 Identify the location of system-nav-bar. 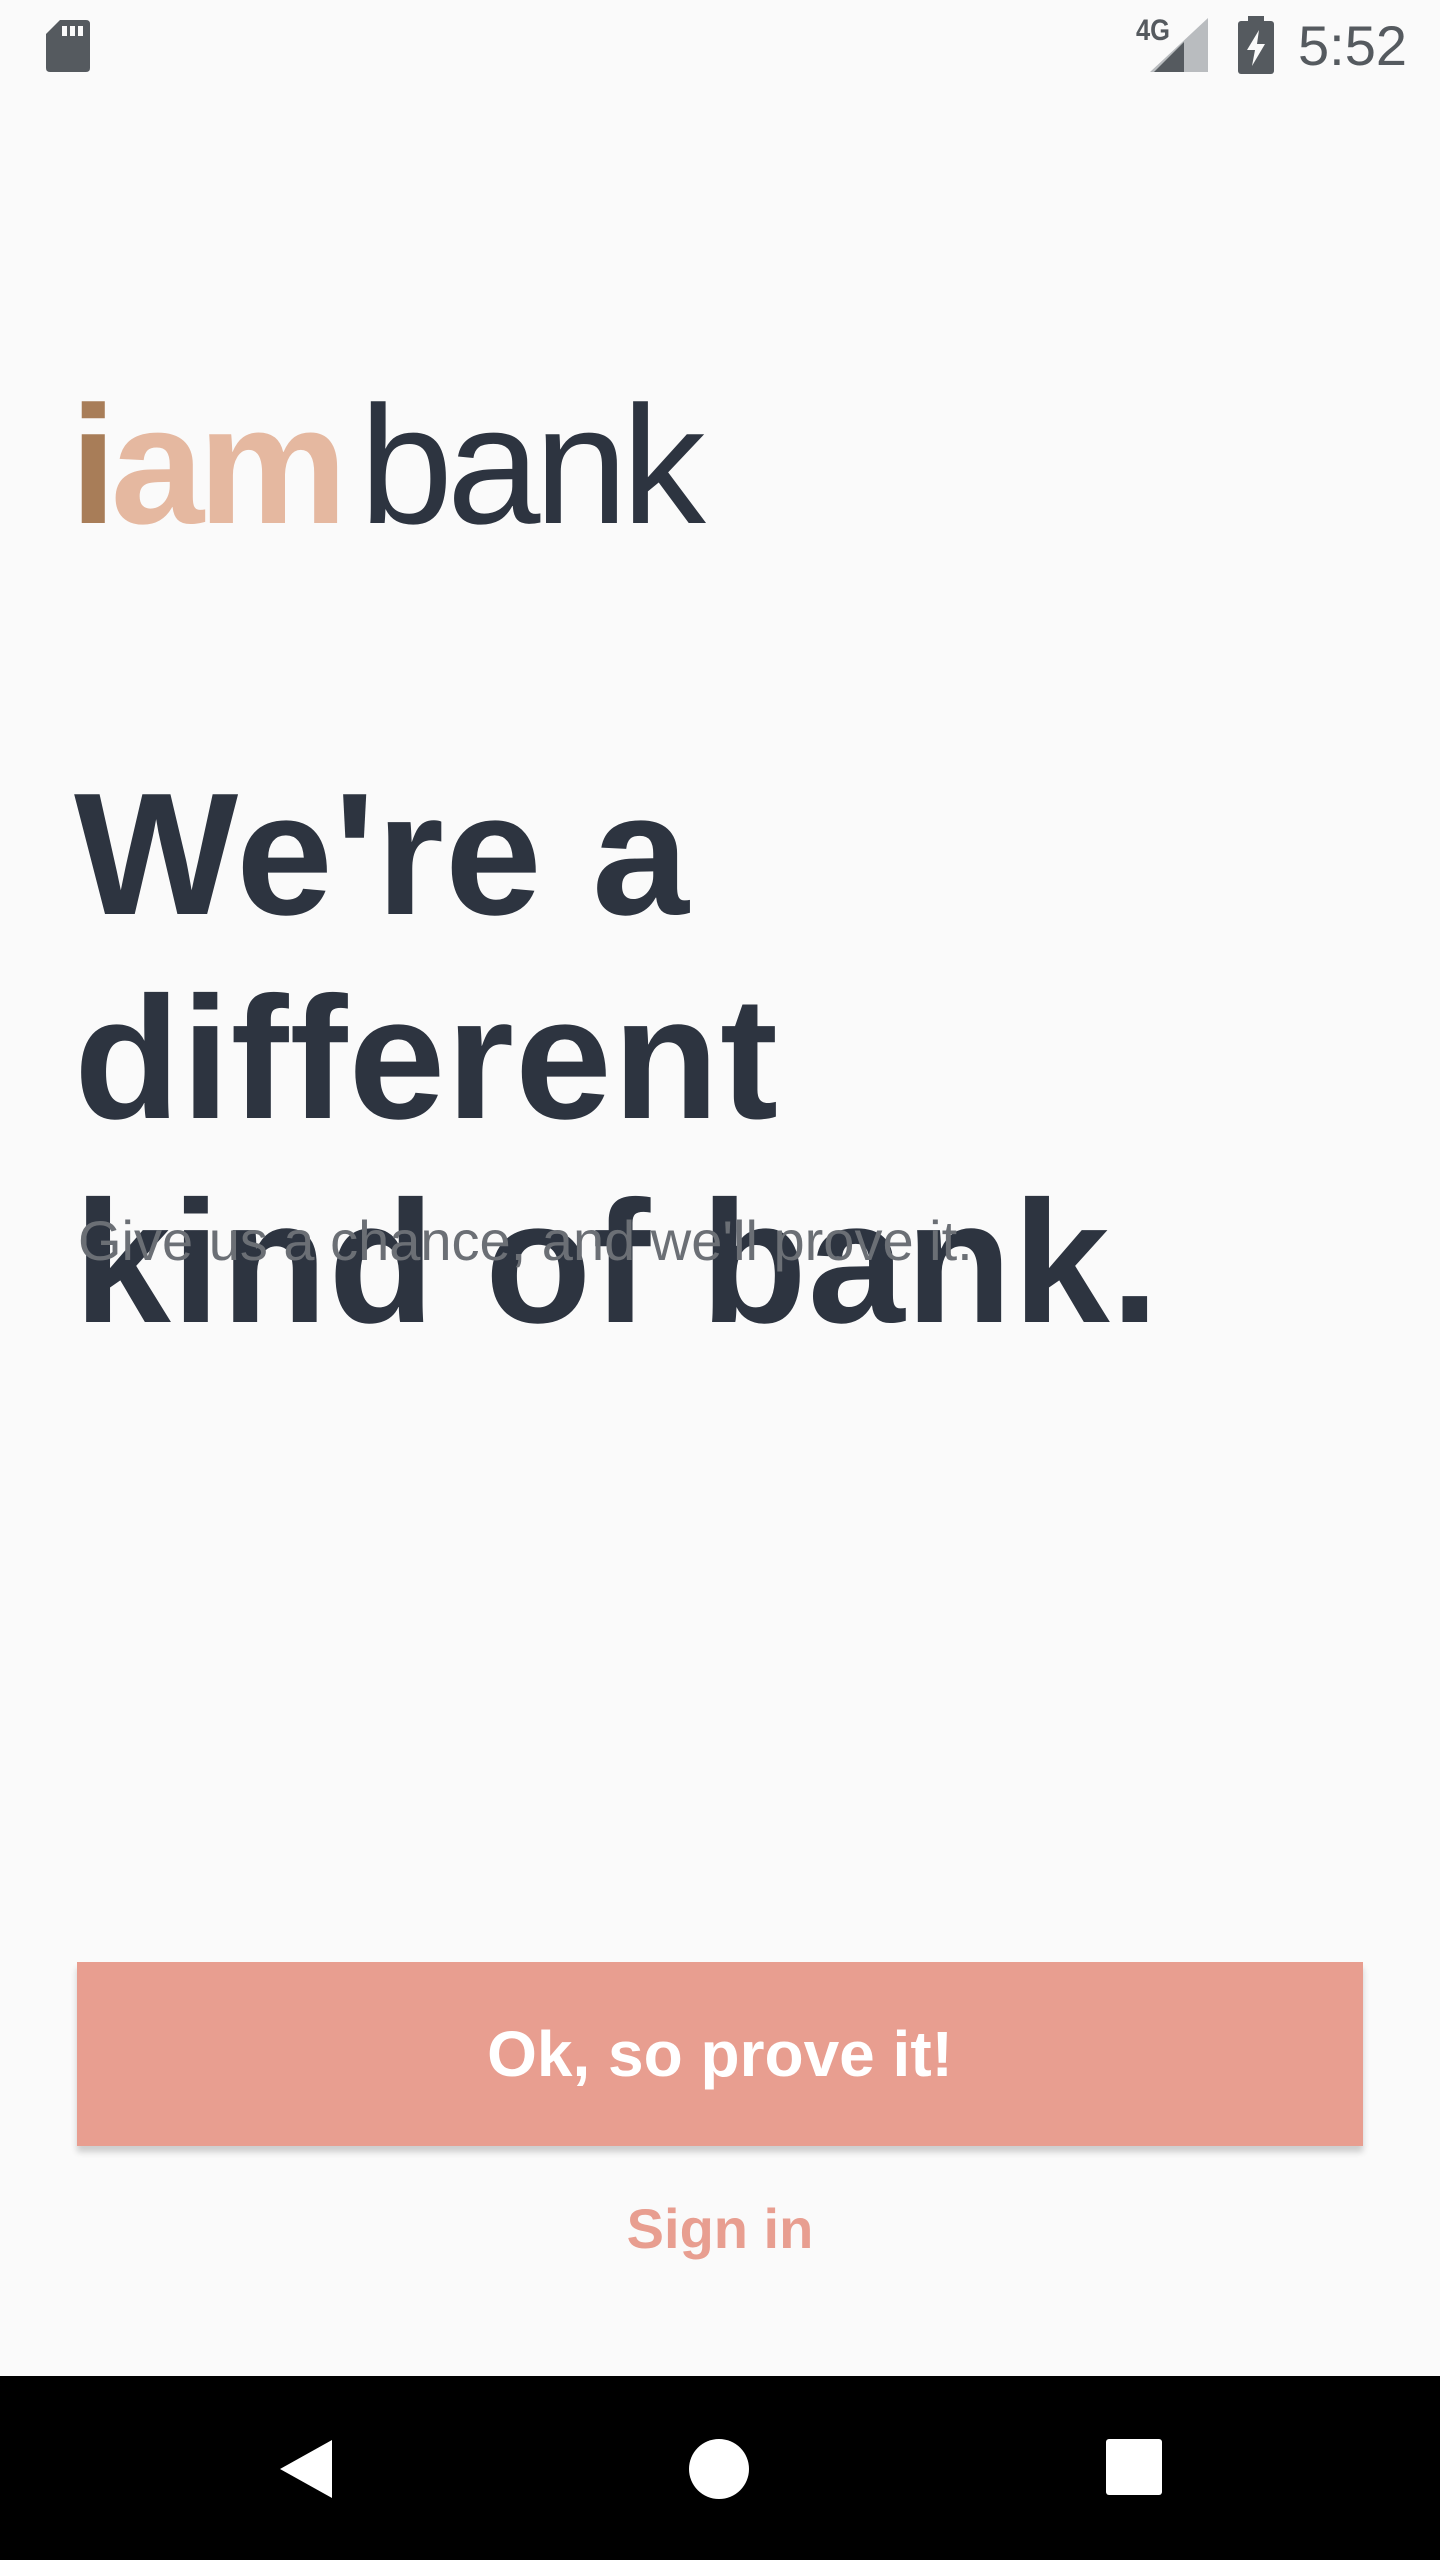
(720, 2468).